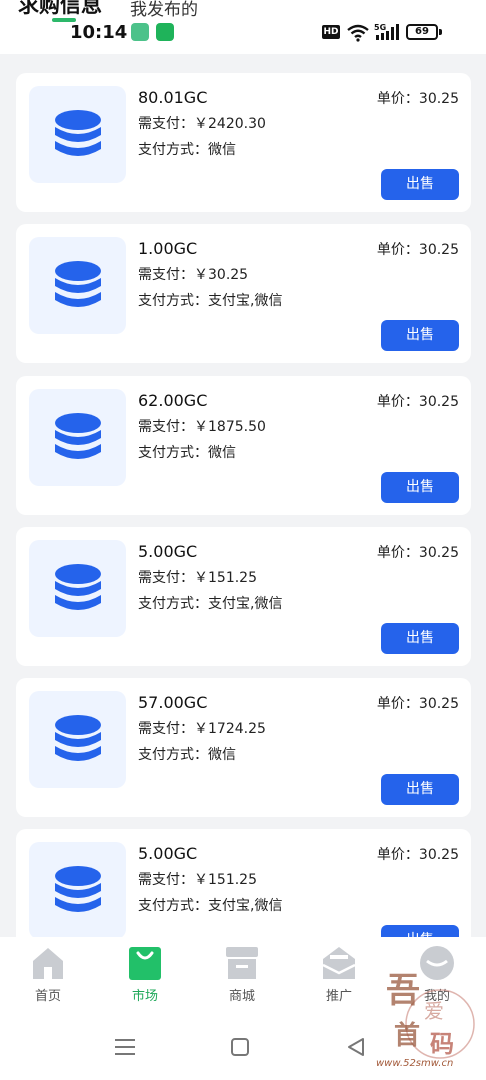 Image resolution: width=486 pixels, height=1080 pixels. What do you see at coordinates (380, 27) in the screenshot?
I see `svg-text: 5G` at bounding box center [380, 27].